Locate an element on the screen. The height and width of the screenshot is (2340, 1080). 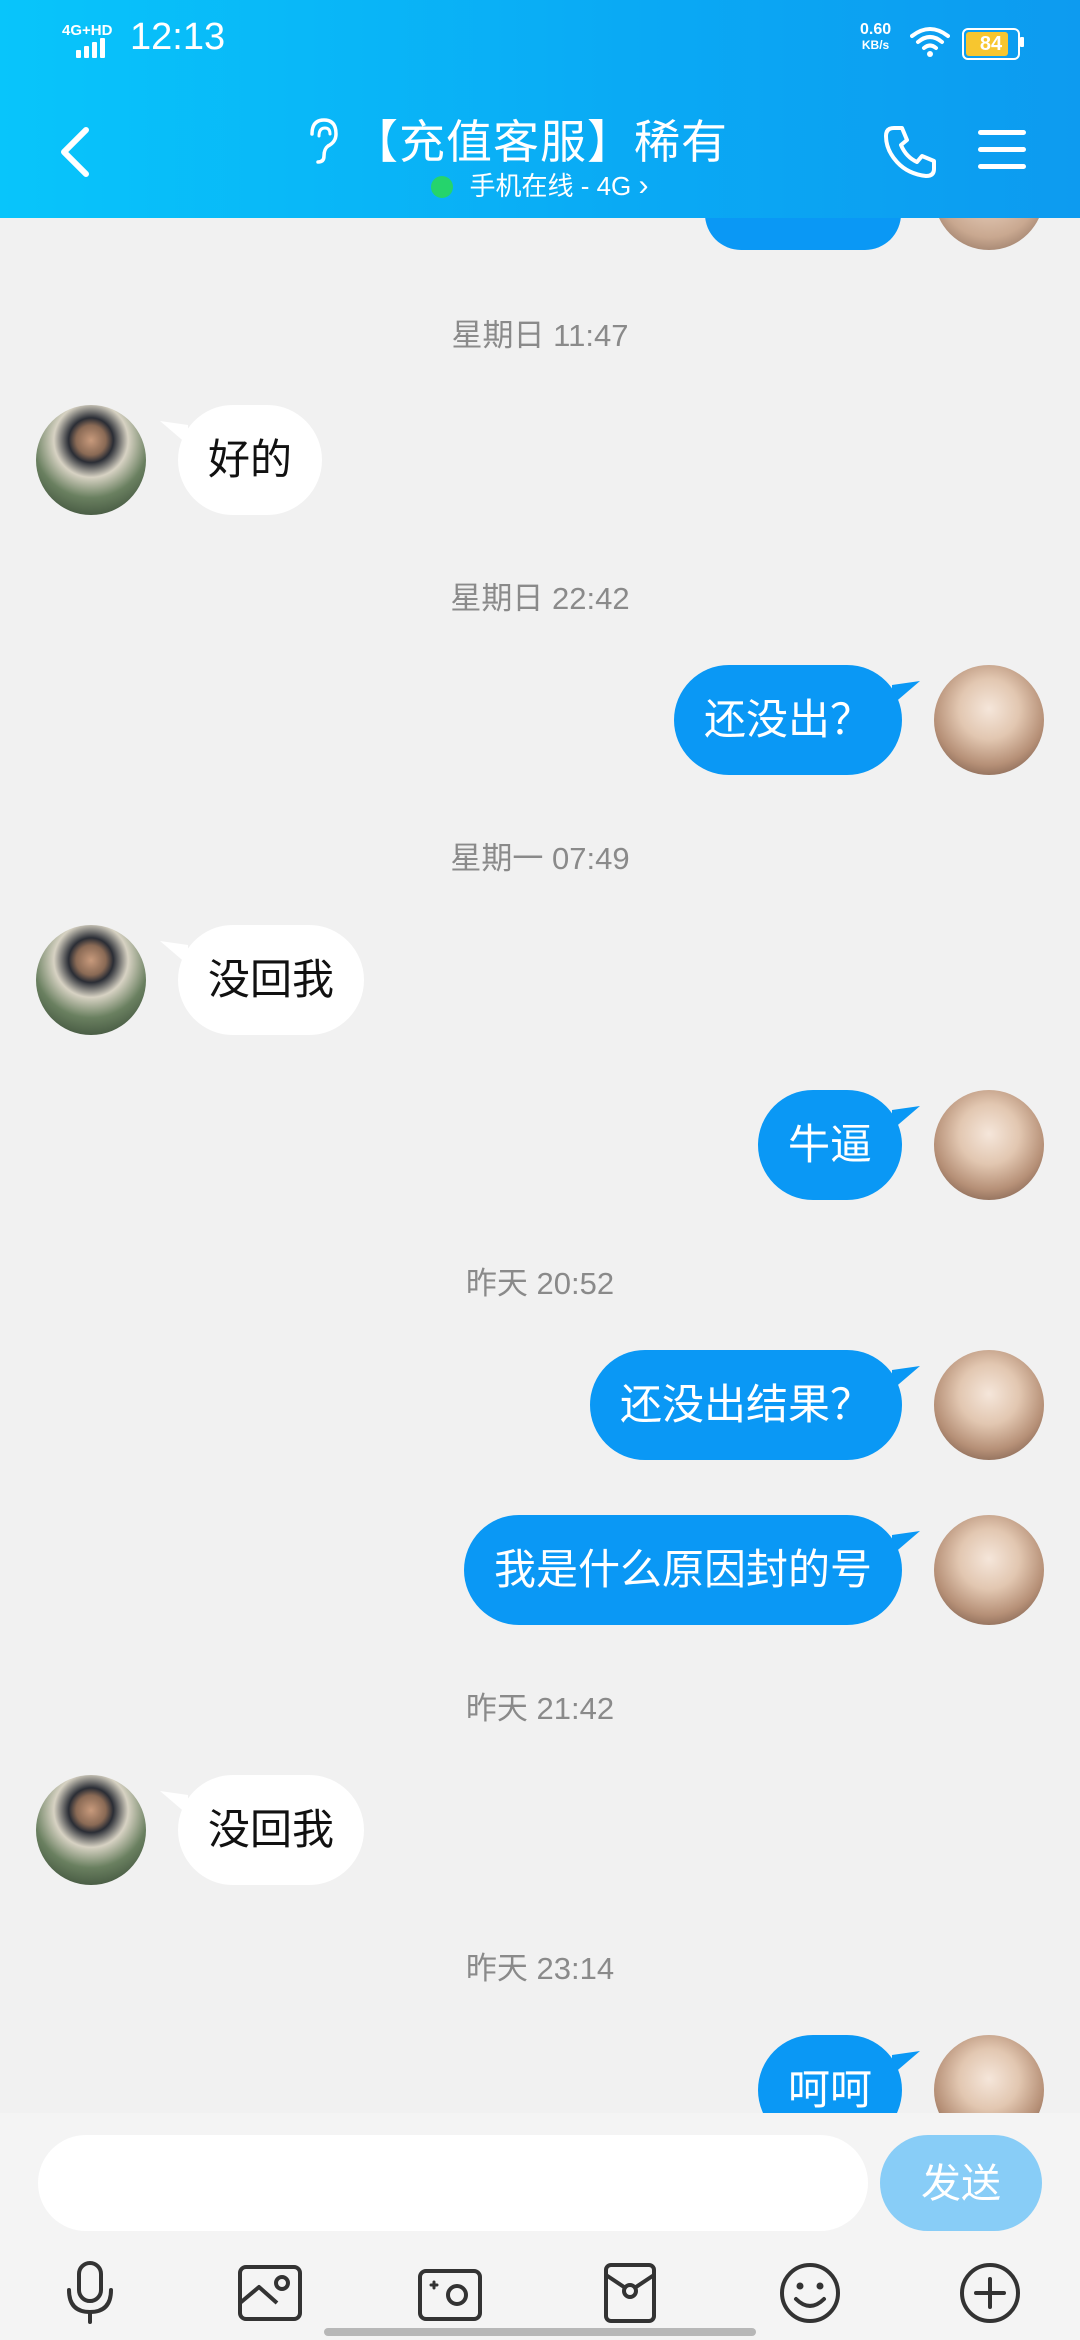
partial-self-avatar is located at coordinates (989, 234).